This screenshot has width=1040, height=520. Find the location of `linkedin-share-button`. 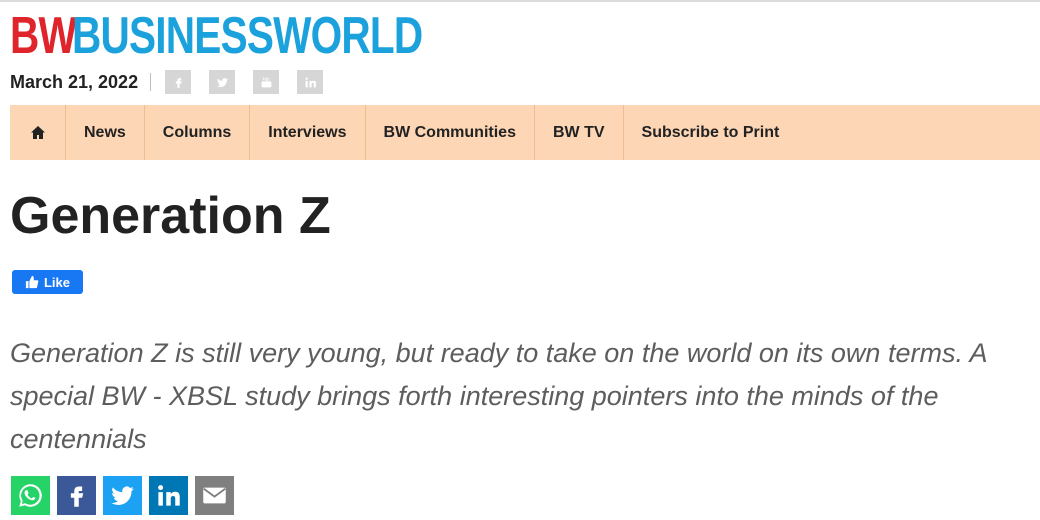

linkedin-share-button is located at coordinates (168, 495).